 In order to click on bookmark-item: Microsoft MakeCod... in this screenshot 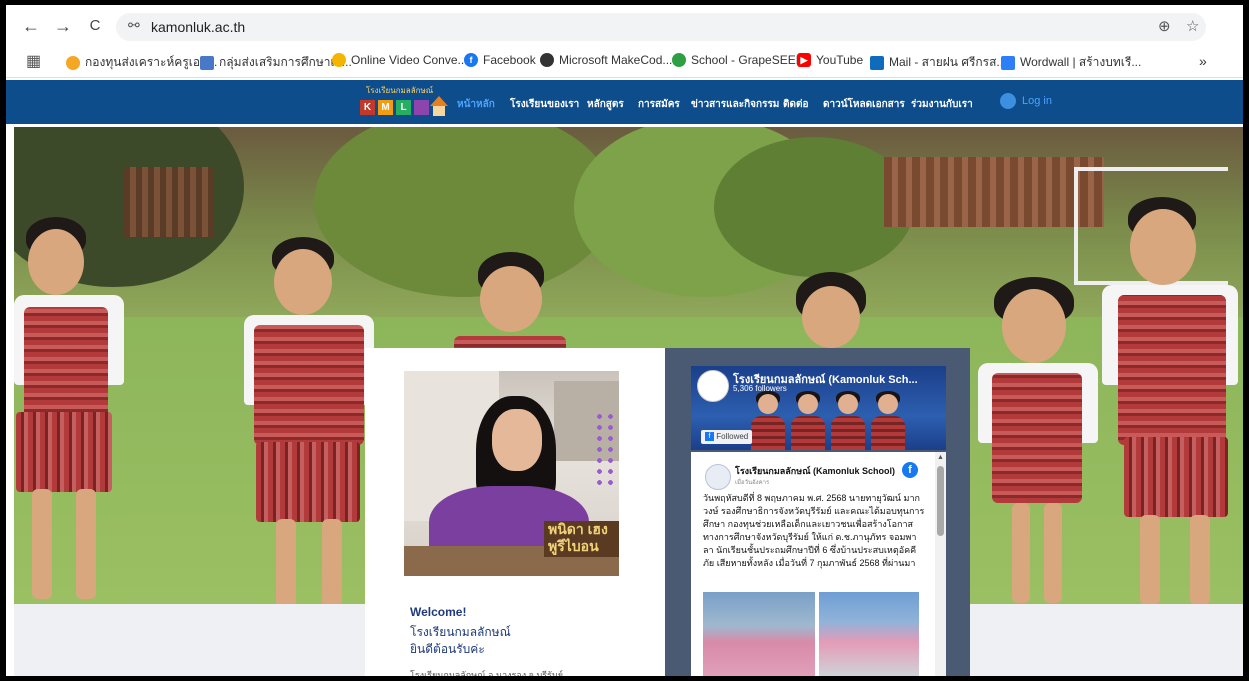, I will do `click(606, 60)`.